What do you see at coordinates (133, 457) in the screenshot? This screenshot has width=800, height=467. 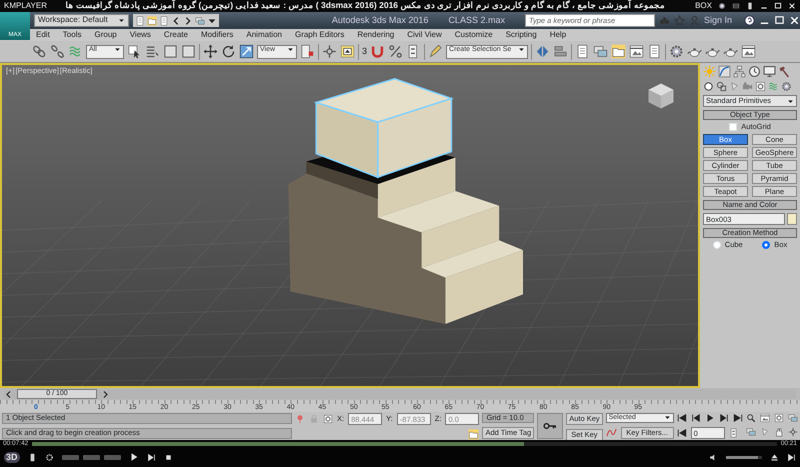 I see `play-icon` at bounding box center [133, 457].